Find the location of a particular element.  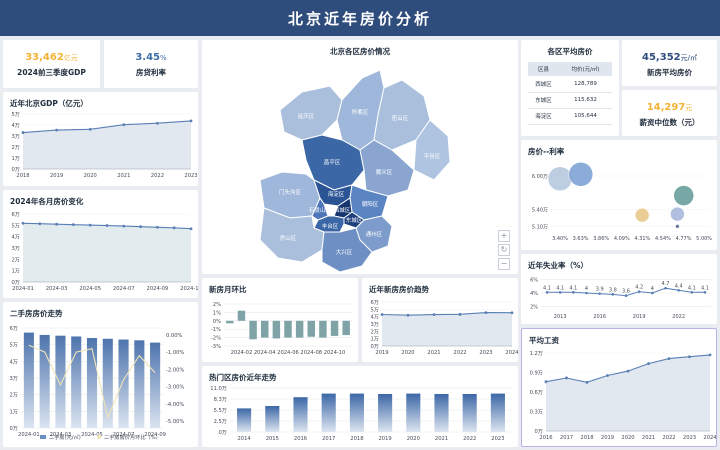

y-tick-label: 1万 is located at coordinates (16, 271).